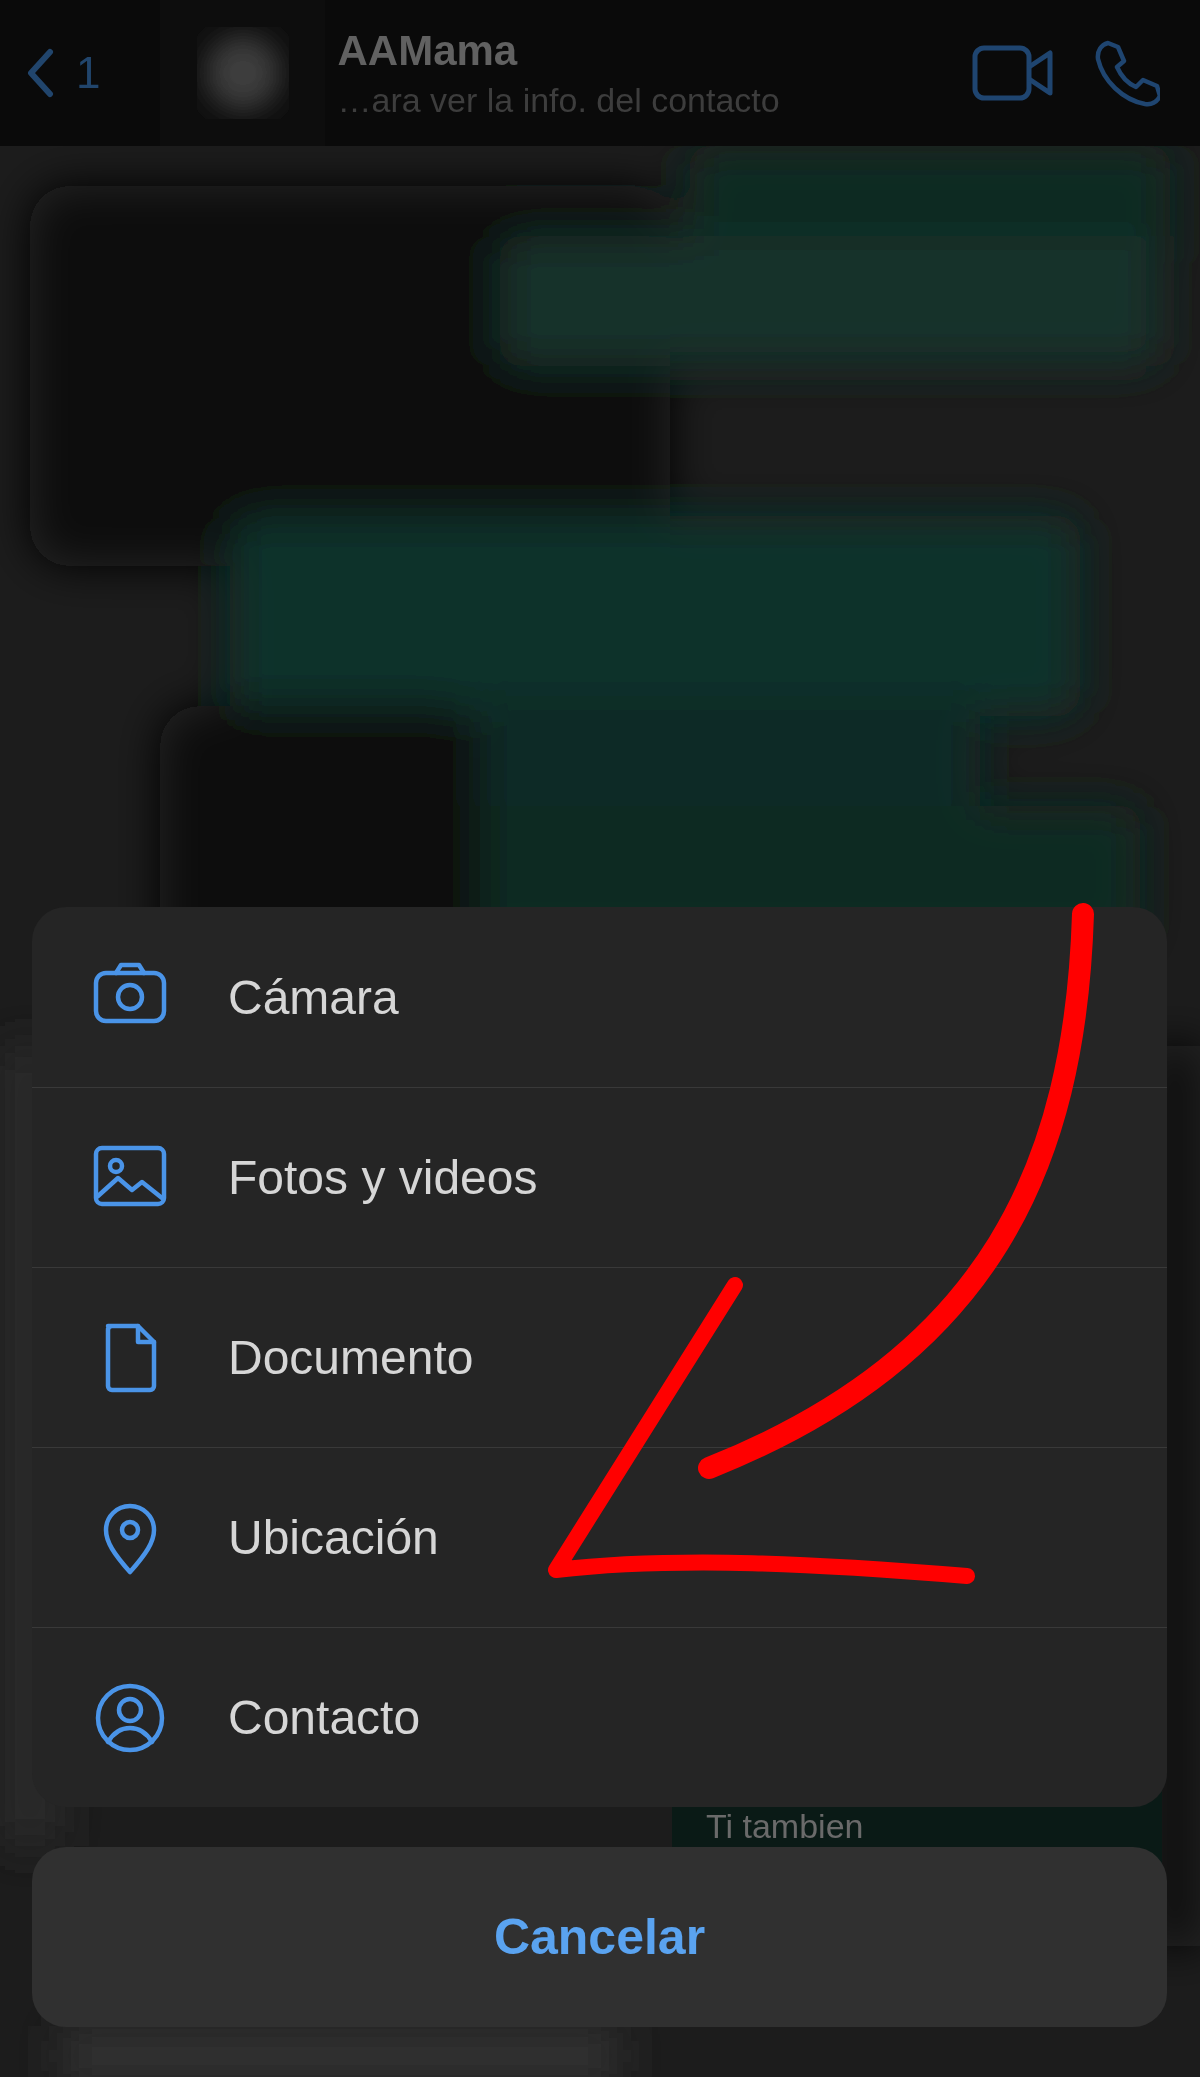 Image resolution: width=1200 pixels, height=2077 pixels. I want to click on video-call-button, so click(1013, 73).